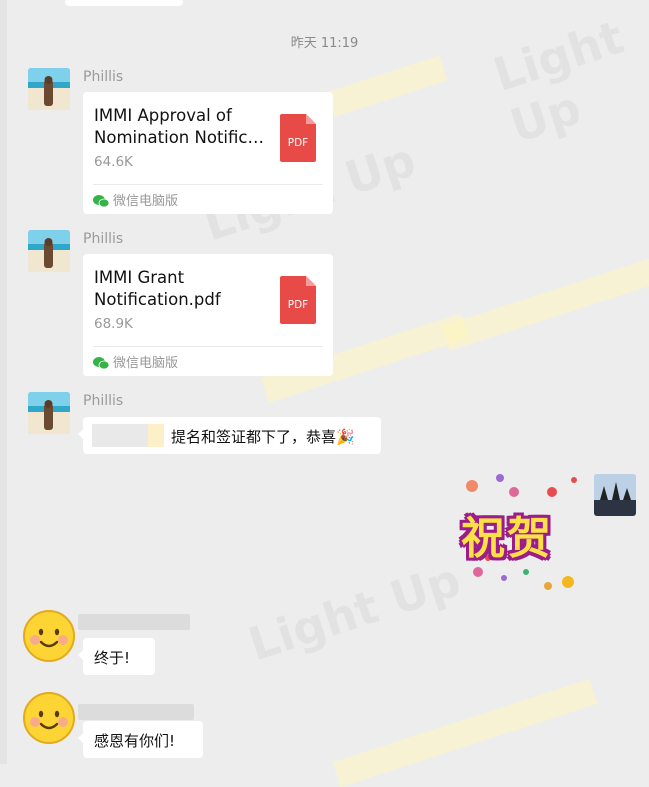  What do you see at coordinates (113, 324) in the screenshot?
I see `file-size: 68.9K` at bounding box center [113, 324].